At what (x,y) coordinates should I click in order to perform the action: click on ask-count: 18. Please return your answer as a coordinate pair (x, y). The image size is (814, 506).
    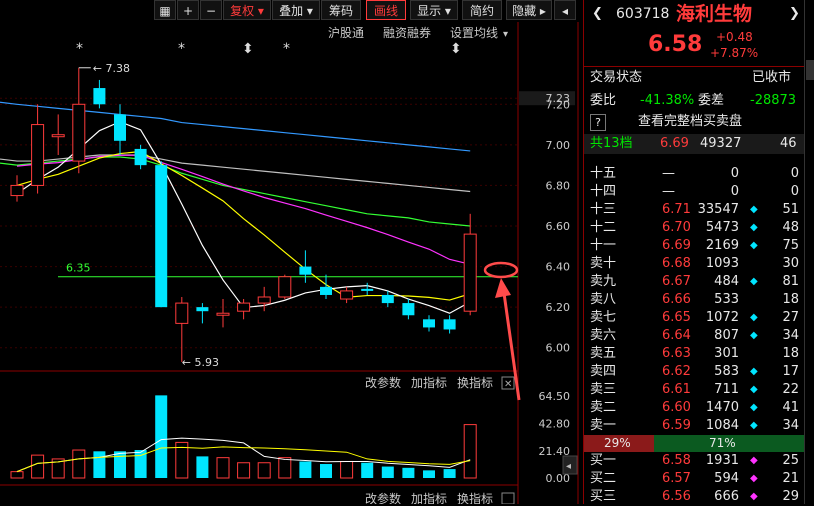
    Looking at the image, I should click on (790, 353).